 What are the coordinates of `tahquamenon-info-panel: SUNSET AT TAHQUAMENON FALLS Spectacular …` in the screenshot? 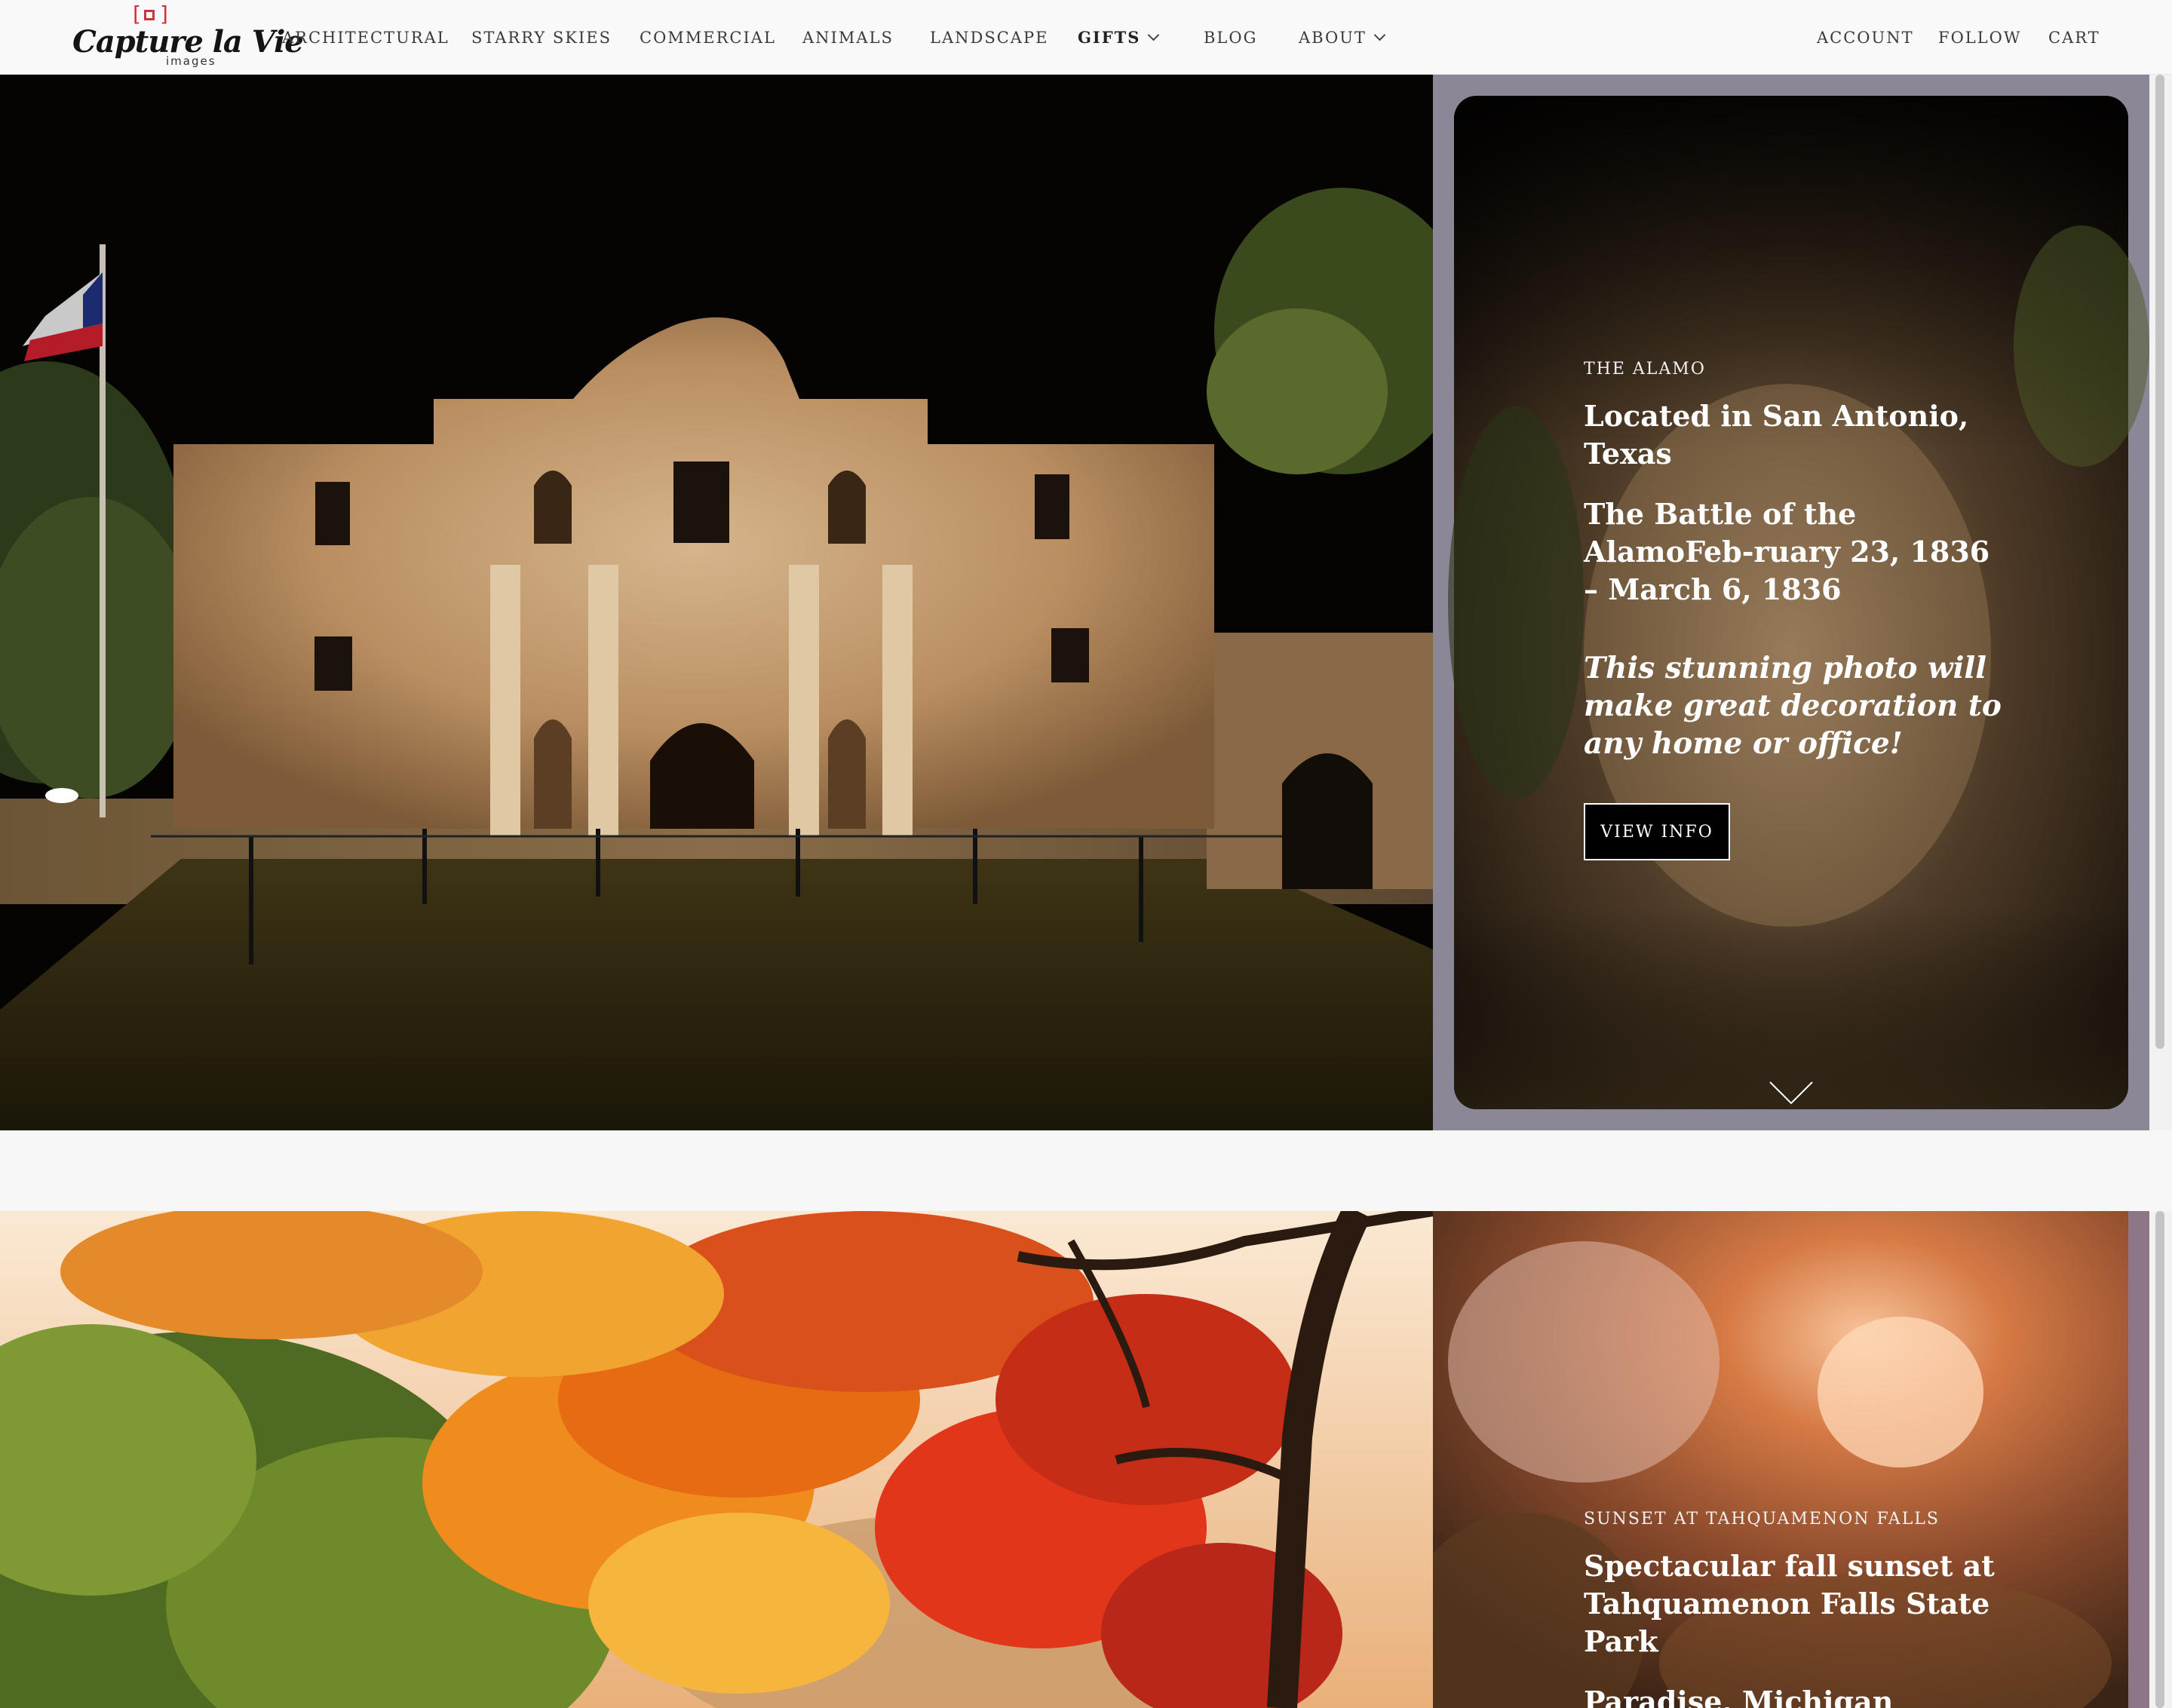 It's located at (1791, 1459).